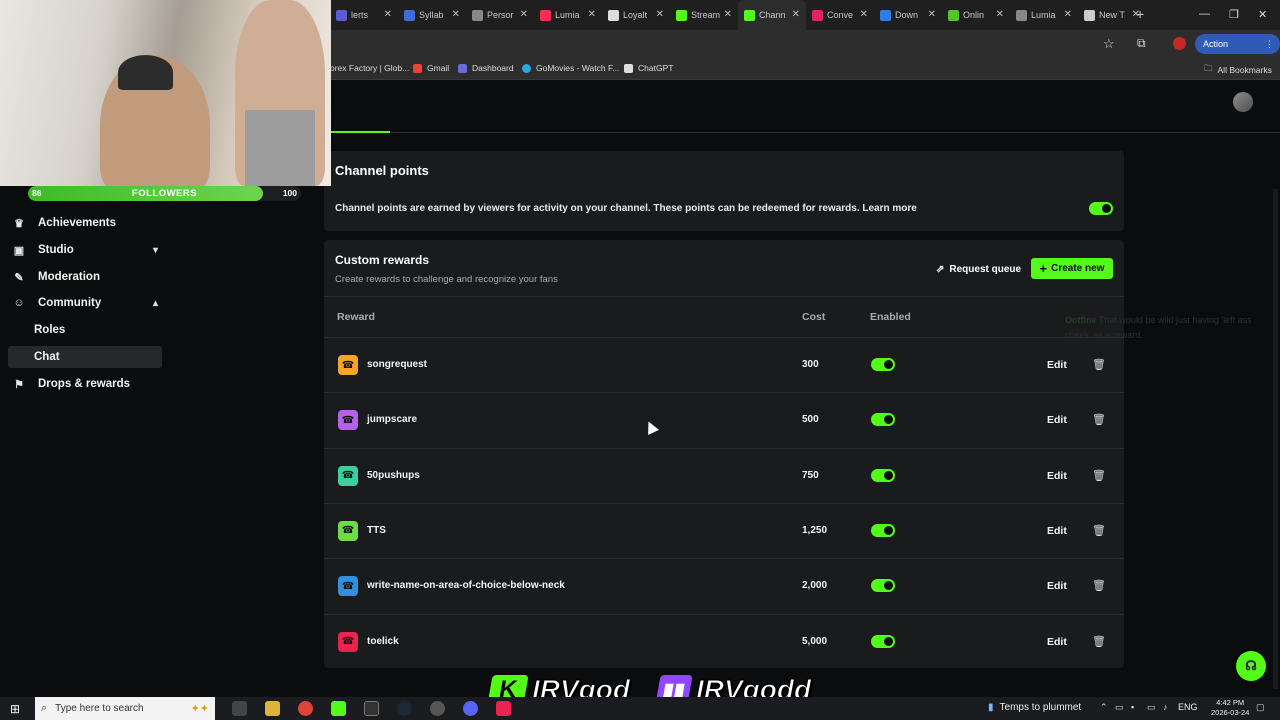  What do you see at coordinates (85, 330) in the screenshot?
I see `sidebar-subitem-roles: Roles` at bounding box center [85, 330].